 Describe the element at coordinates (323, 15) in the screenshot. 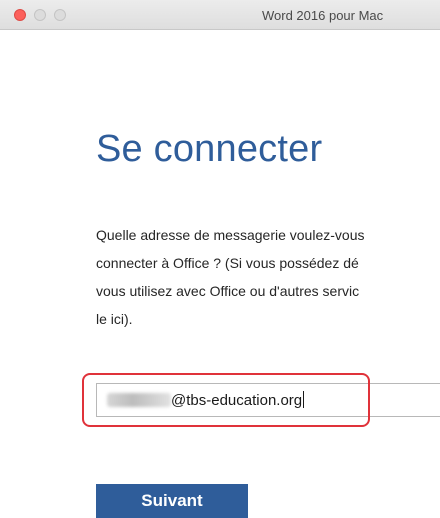

I see `window-title: Word 2016 pour Mac` at that location.